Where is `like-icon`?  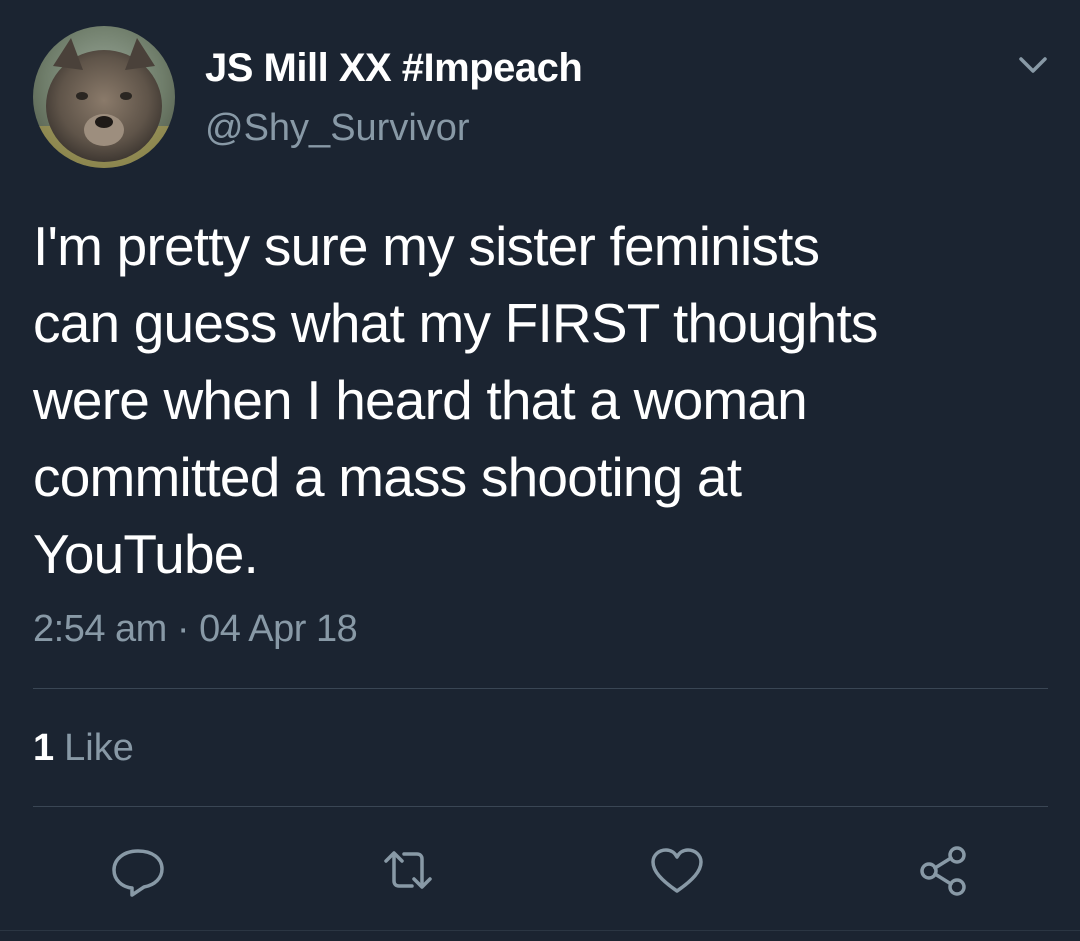
like-icon is located at coordinates (677, 871).